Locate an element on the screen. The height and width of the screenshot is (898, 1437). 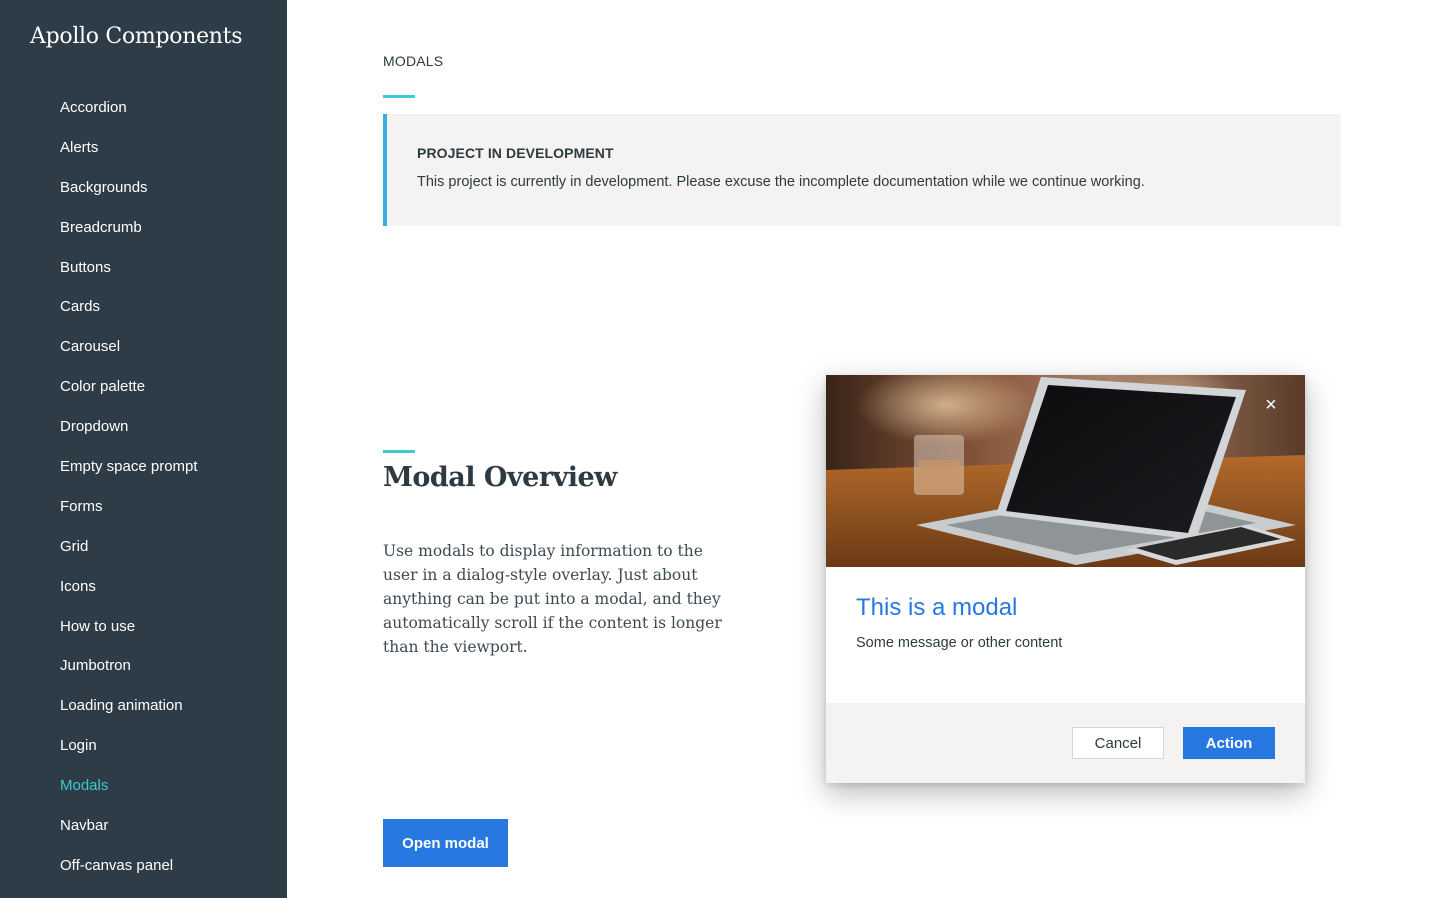
modal-image is located at coordinates (1065, 471).